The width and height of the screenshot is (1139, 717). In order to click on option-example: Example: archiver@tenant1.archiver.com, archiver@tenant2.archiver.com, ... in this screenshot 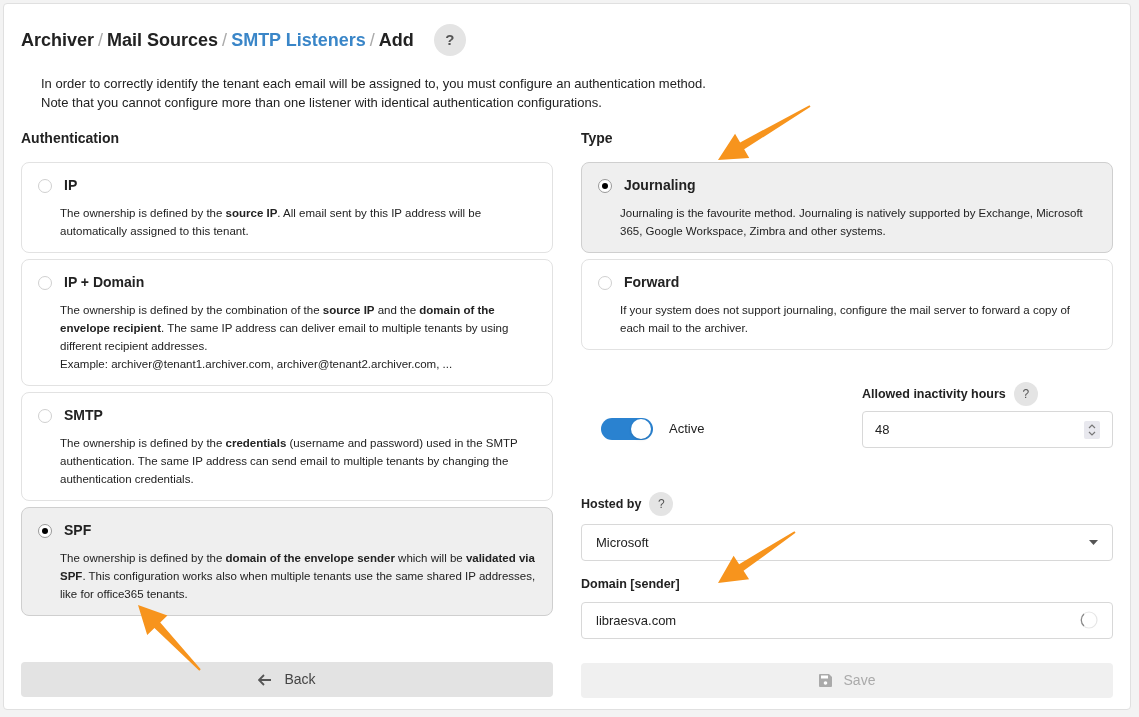, I will do `click(257, 364)`.